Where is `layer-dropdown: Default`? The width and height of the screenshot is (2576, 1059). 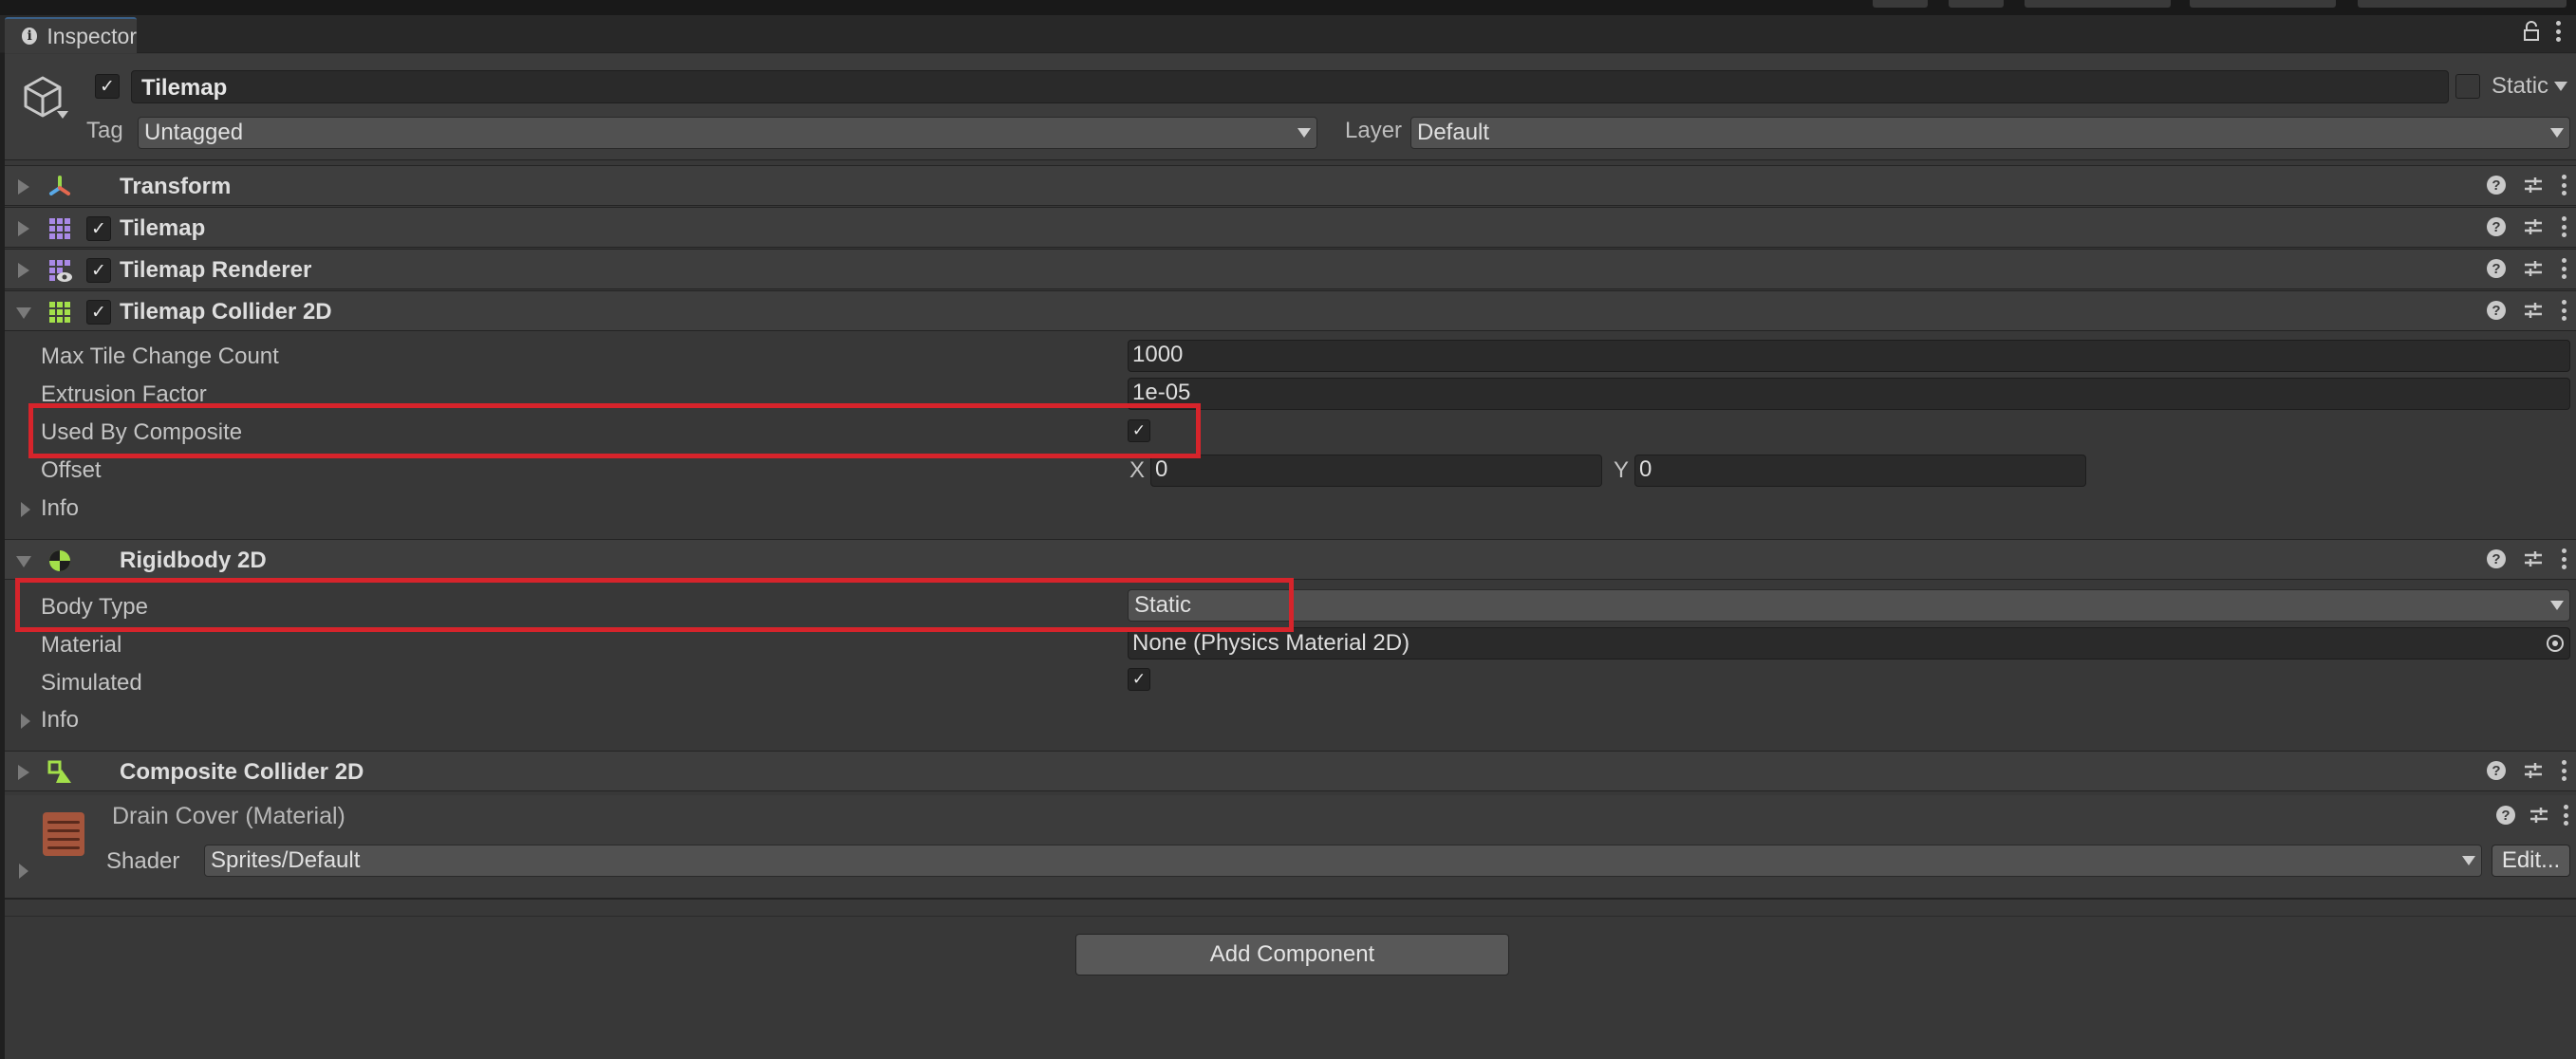 layer-dropdown: Default is located at coordinates (1990, 133).